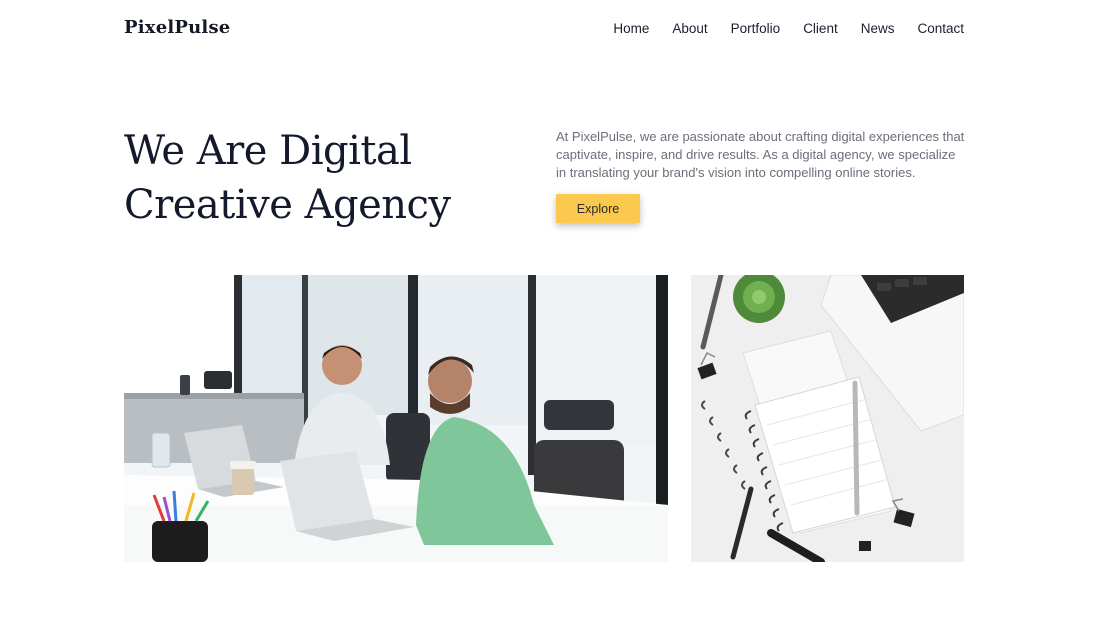 The width and height of the screenshot is (1100, 619). What do you see at coordinates (287, 205) in the screenshot?
I see `hero-title-line-2: Creative Agency` at bounding box center [287, 205].